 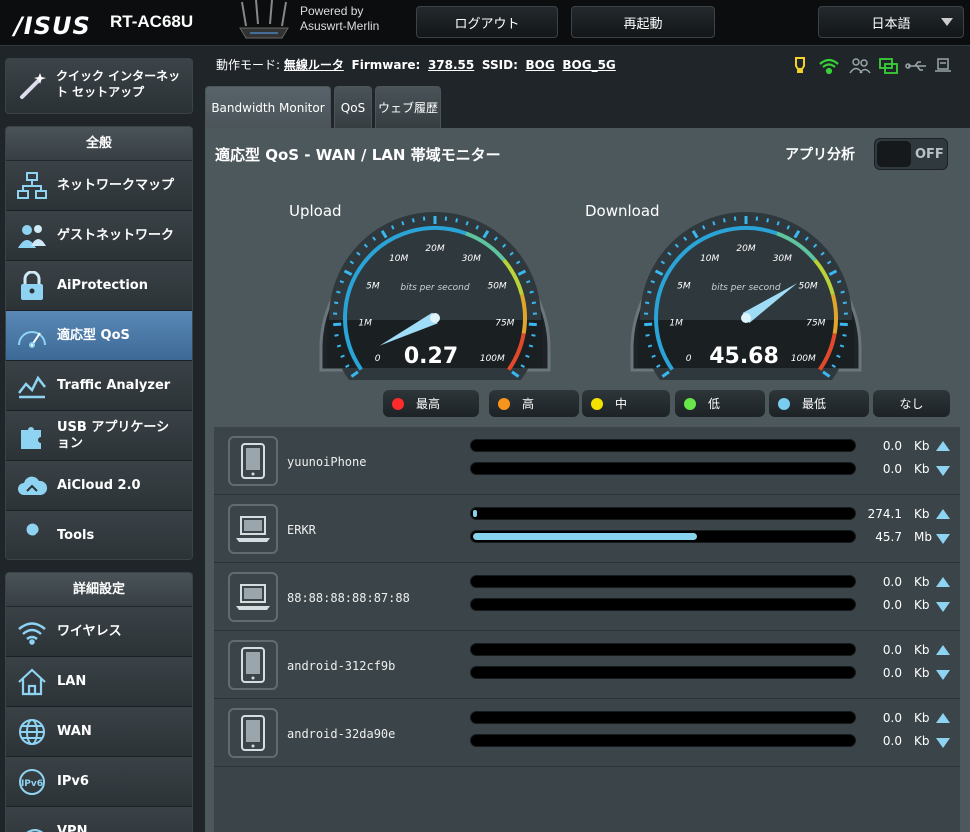 What do you see at coordinates (99, 819) in the screenshot?
I see `sidebar-item-vpn: VPN` at bounding box center [99, 819].